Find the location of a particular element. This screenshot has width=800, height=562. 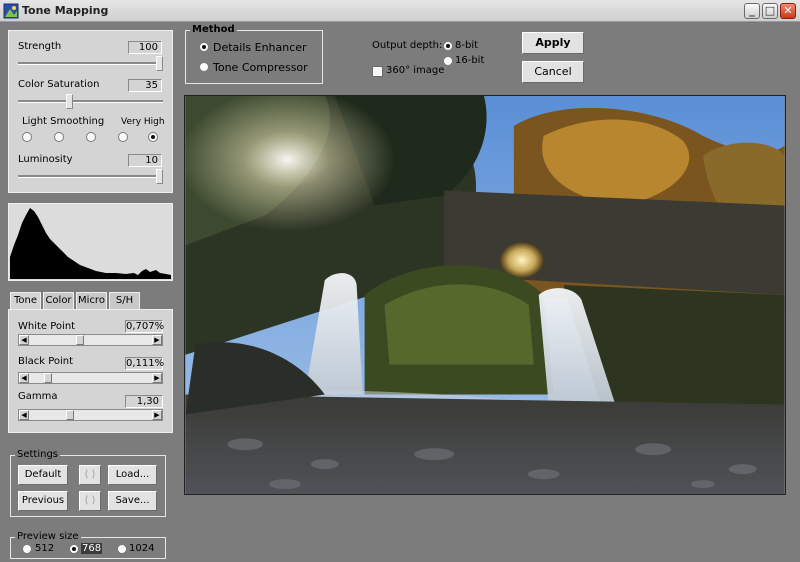

color-saturation-slider-thumb is located at coordinates (69, 101).